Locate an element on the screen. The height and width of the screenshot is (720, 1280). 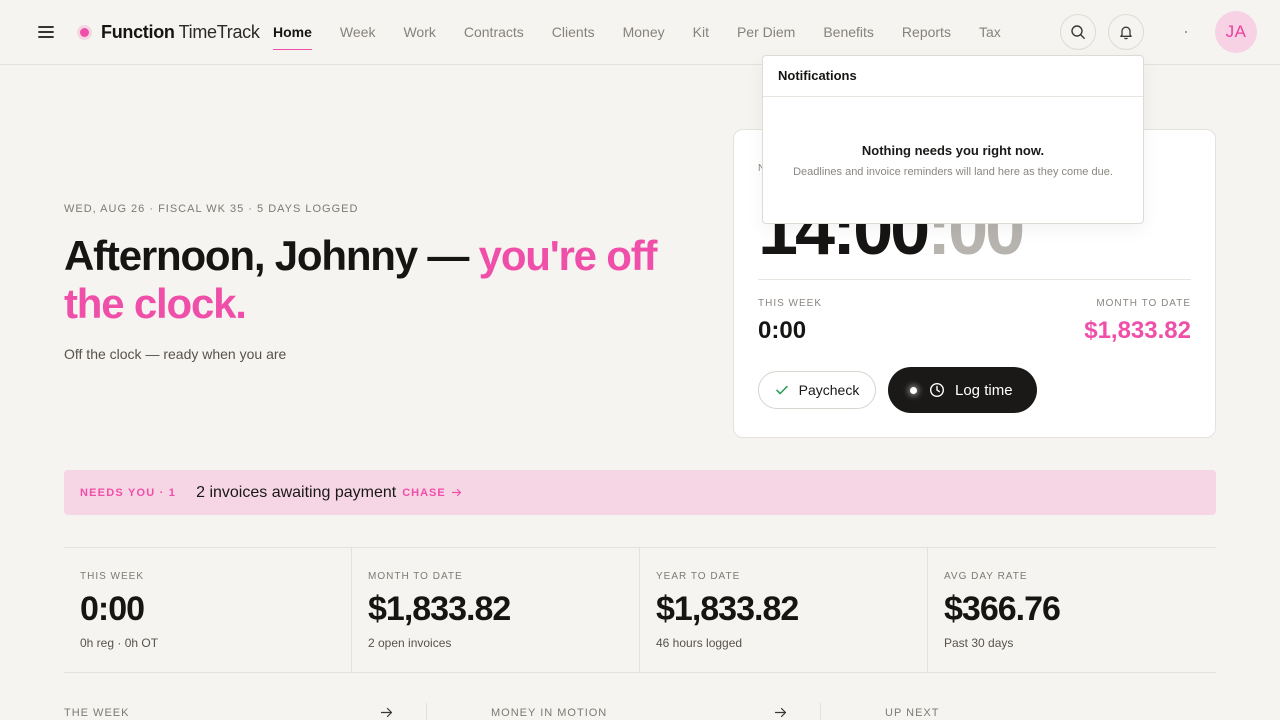
stat-value: 0:00 is located at coordinates (112, 609).